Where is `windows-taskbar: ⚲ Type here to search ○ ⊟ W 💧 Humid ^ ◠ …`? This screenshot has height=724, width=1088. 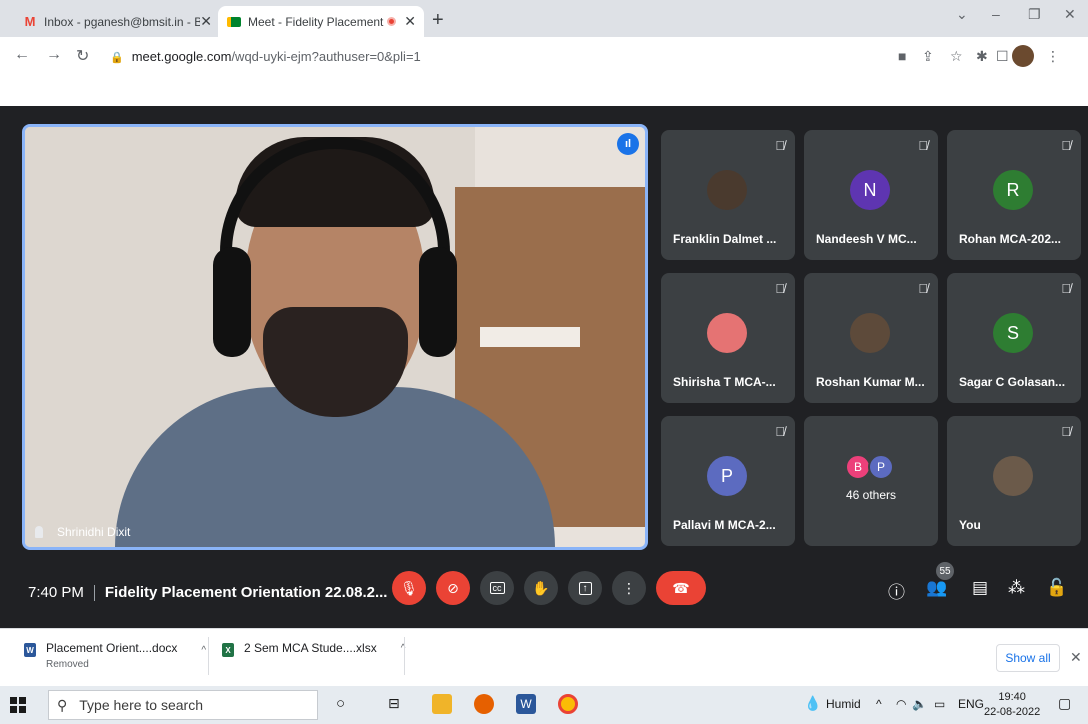 windows-taskbar: ⚲ Type here to search ○ ⊟ W 💧 Humid ^ ◠ … is located at coordinates (544, 705).